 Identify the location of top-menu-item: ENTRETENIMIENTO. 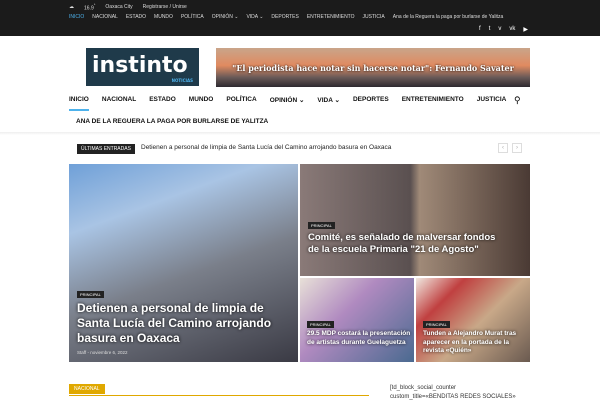
(331, 17).